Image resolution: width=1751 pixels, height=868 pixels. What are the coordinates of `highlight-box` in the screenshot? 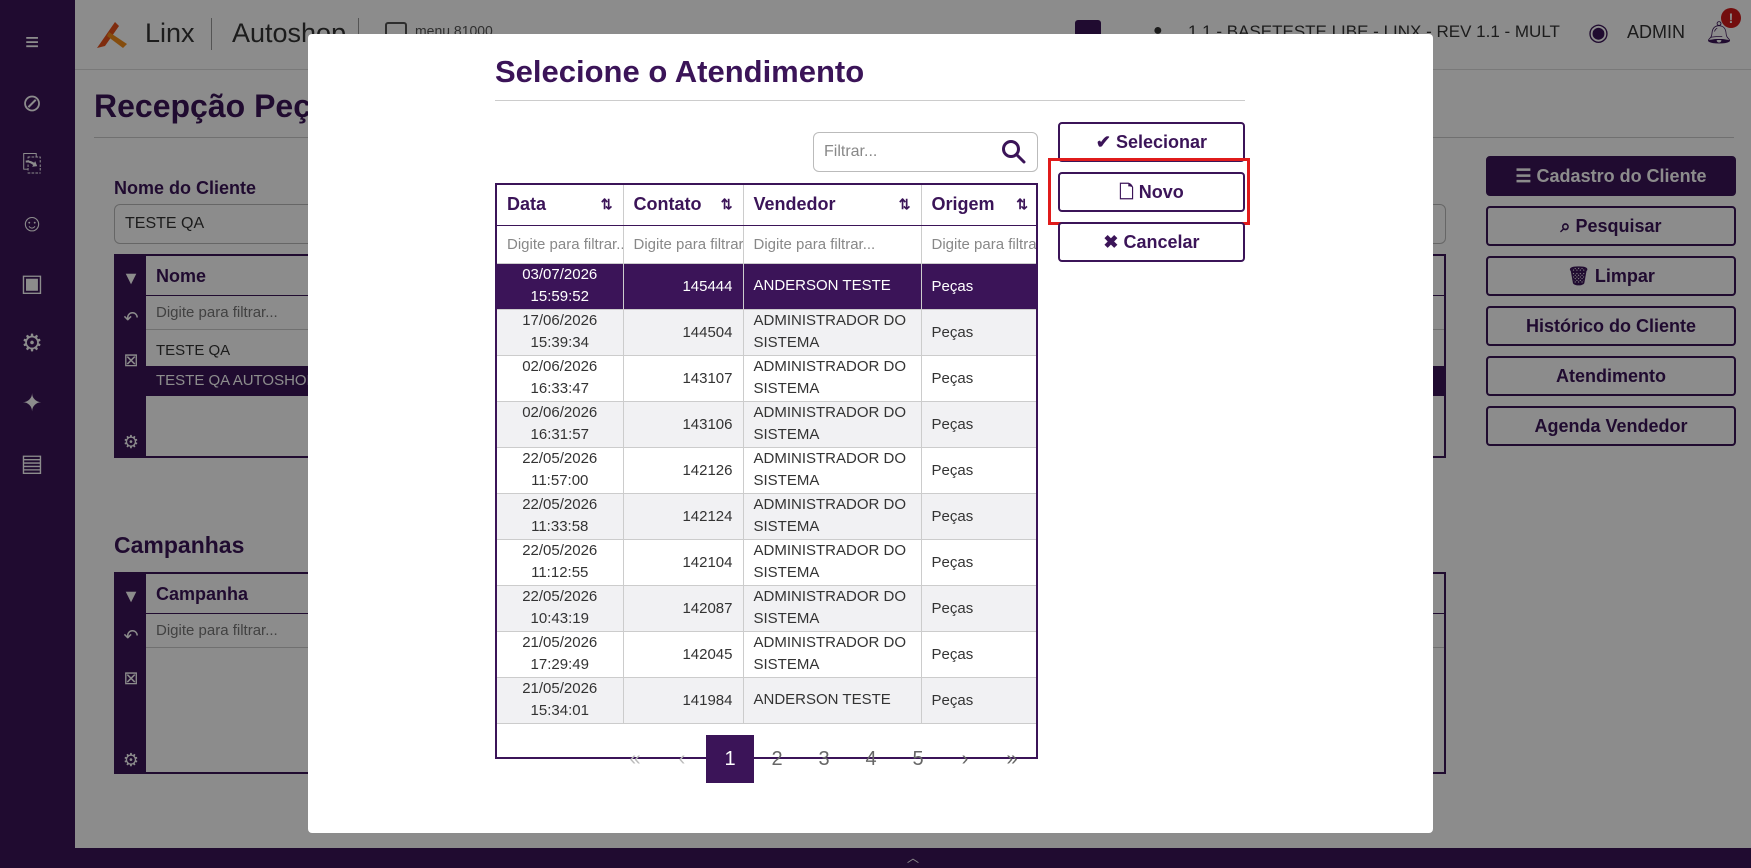 It's located at (1149, 191).